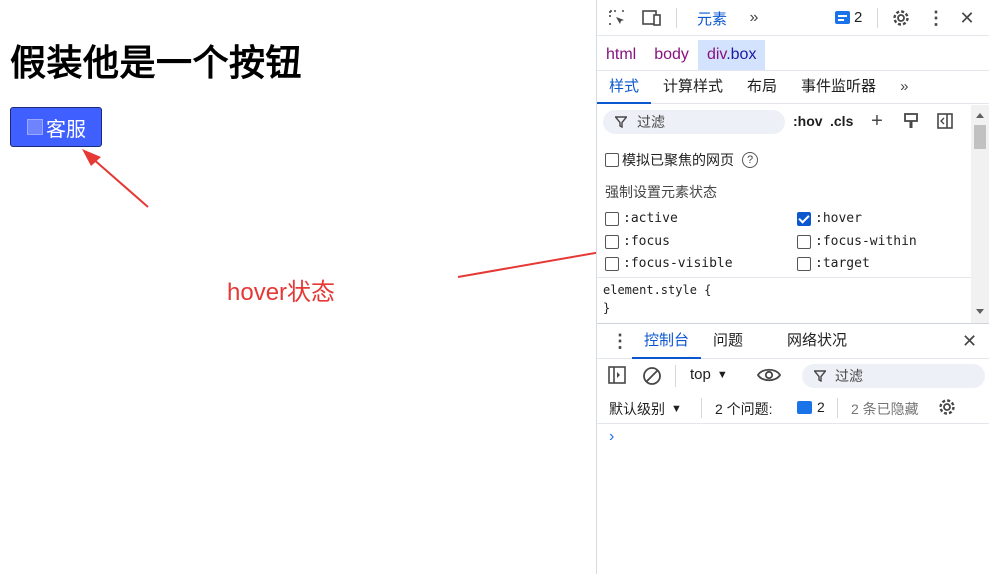  What do you see at coordinates (980, 137) in the screenshot?
I see `scrollbar-thumb` at bounding box center [980, 137].